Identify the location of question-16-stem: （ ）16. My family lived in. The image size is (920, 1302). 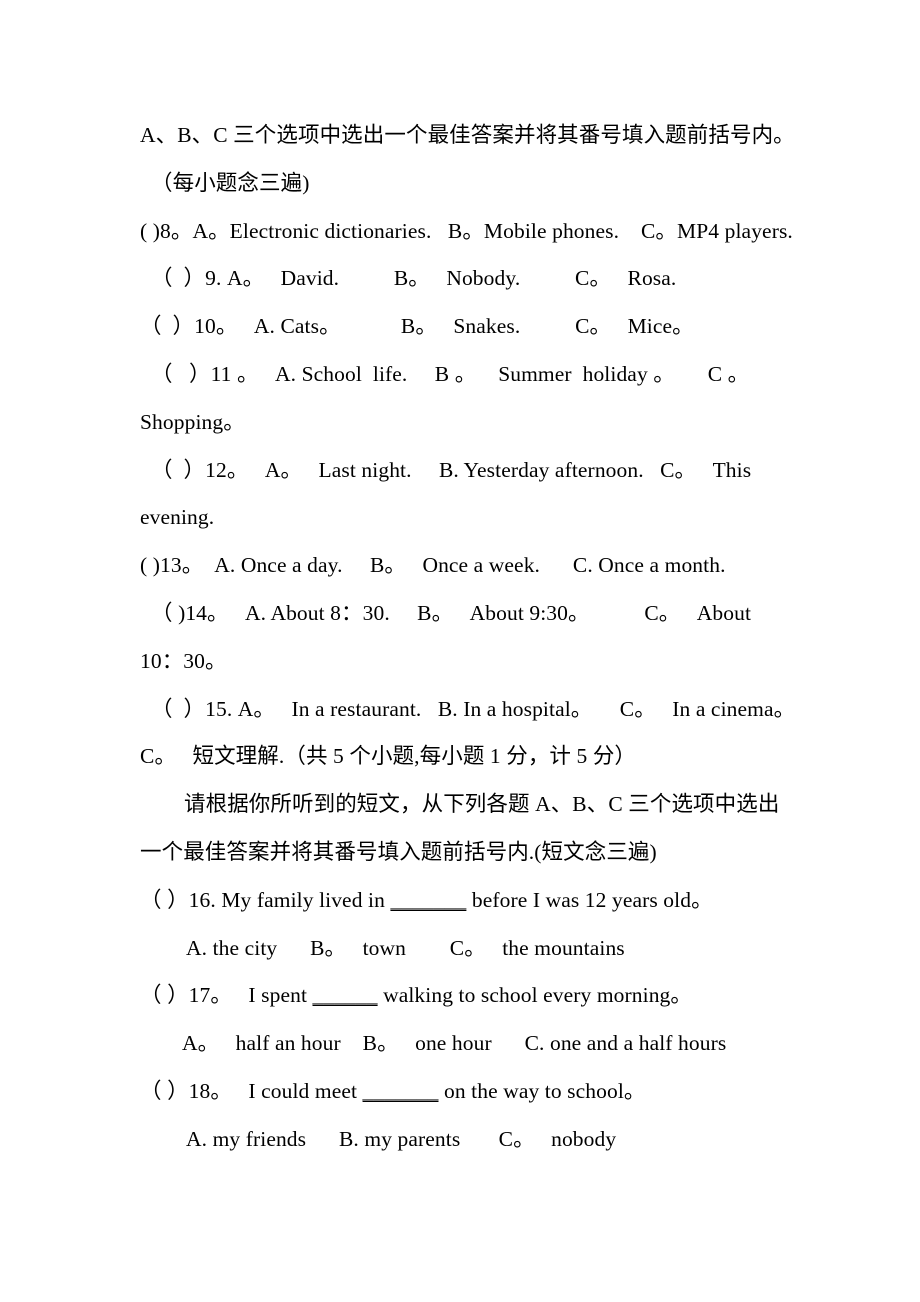
(265, 899).